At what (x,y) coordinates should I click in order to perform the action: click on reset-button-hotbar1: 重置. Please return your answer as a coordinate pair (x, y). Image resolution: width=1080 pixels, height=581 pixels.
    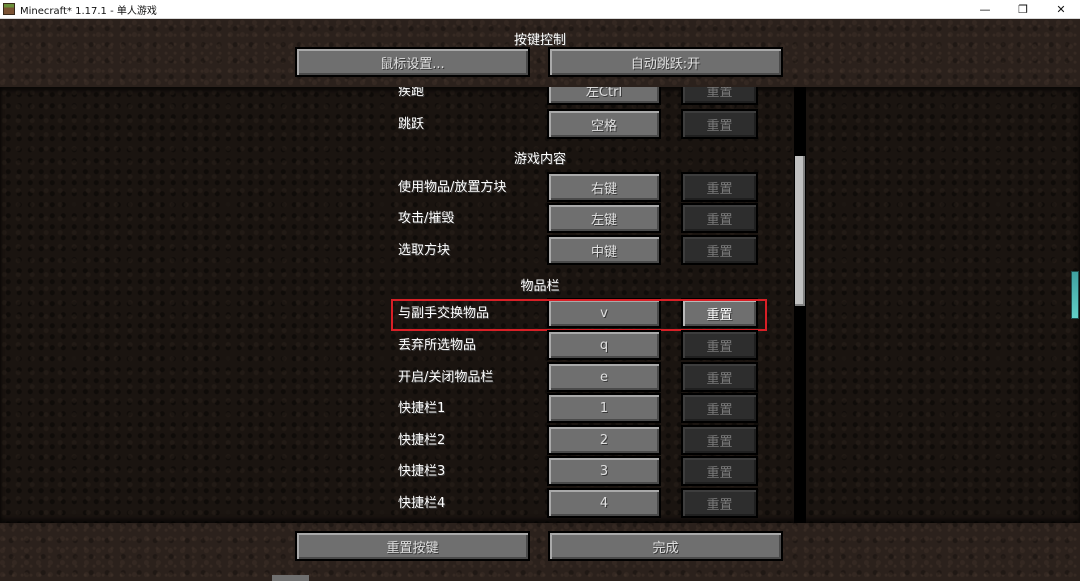
    Looking at the image, I should click on (719, 408).